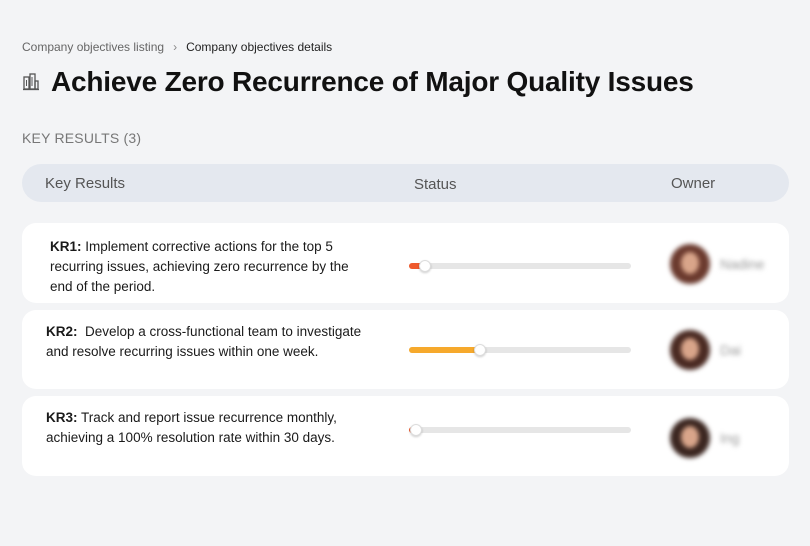 This screenshot has width=810, height=546. What do you see at coordinates (259, 47) in the screenshot?
I see `breadcrumb-current: Company objectives details` at bounding box center [259, 47].